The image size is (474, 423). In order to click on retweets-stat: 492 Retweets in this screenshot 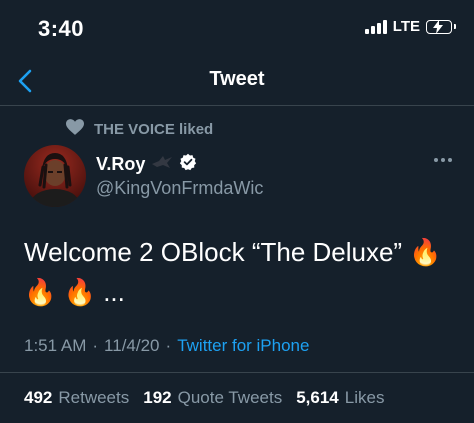, I will do `click(76, 398)`.